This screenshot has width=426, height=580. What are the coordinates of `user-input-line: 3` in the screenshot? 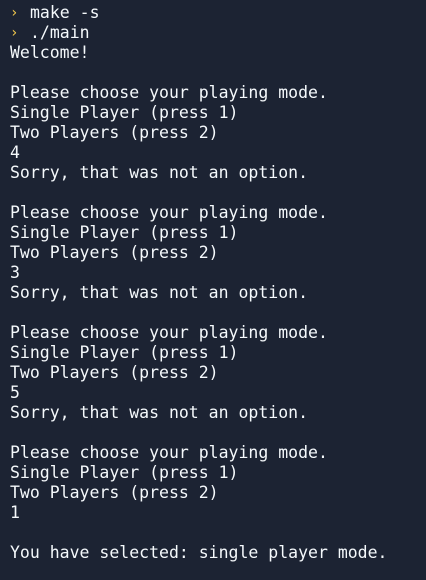 It's located at (15, 272).